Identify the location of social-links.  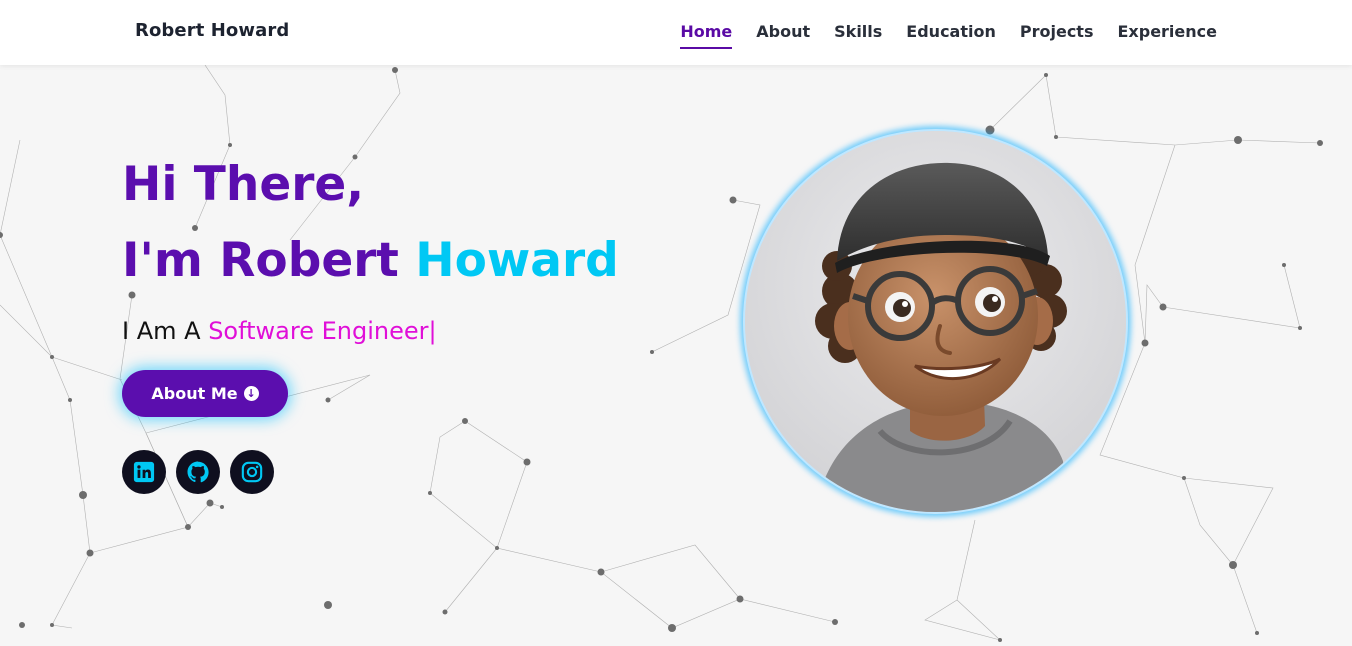
(198, 472).